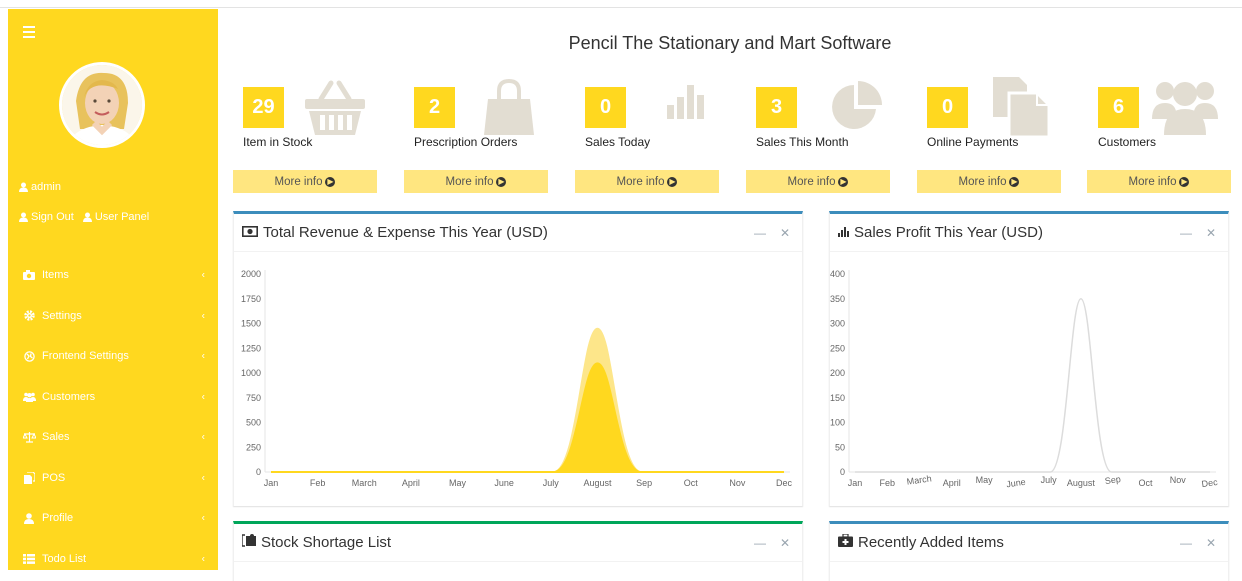  What do you see at coordinates (845, 542) in the screenshot?
I see `medkit-icon` at bounding box center [845, 542].